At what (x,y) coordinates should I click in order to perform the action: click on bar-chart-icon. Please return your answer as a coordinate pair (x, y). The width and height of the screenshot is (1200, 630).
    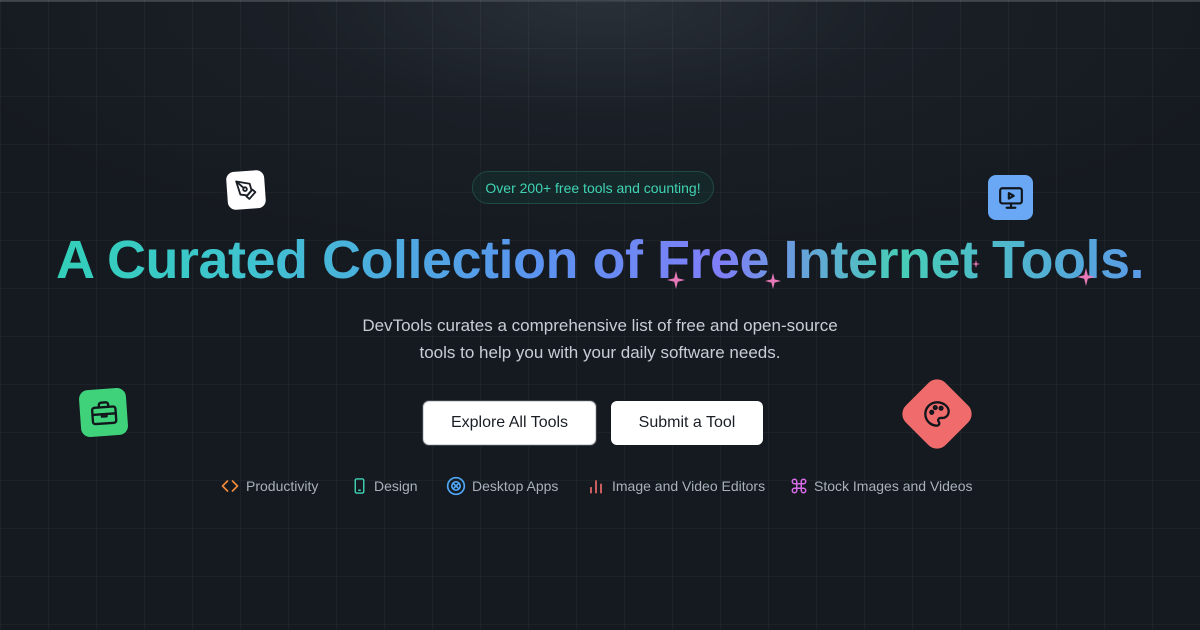
    Looking at the image, I should click on (596, 487).